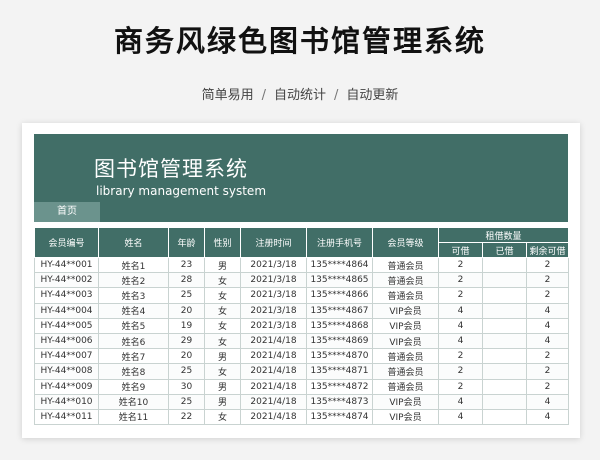 This screenshot has width=600, height=460. Describe the element at coordinates (273, 242) in the screenshot. I see `column-header: 注册时间` at that location.